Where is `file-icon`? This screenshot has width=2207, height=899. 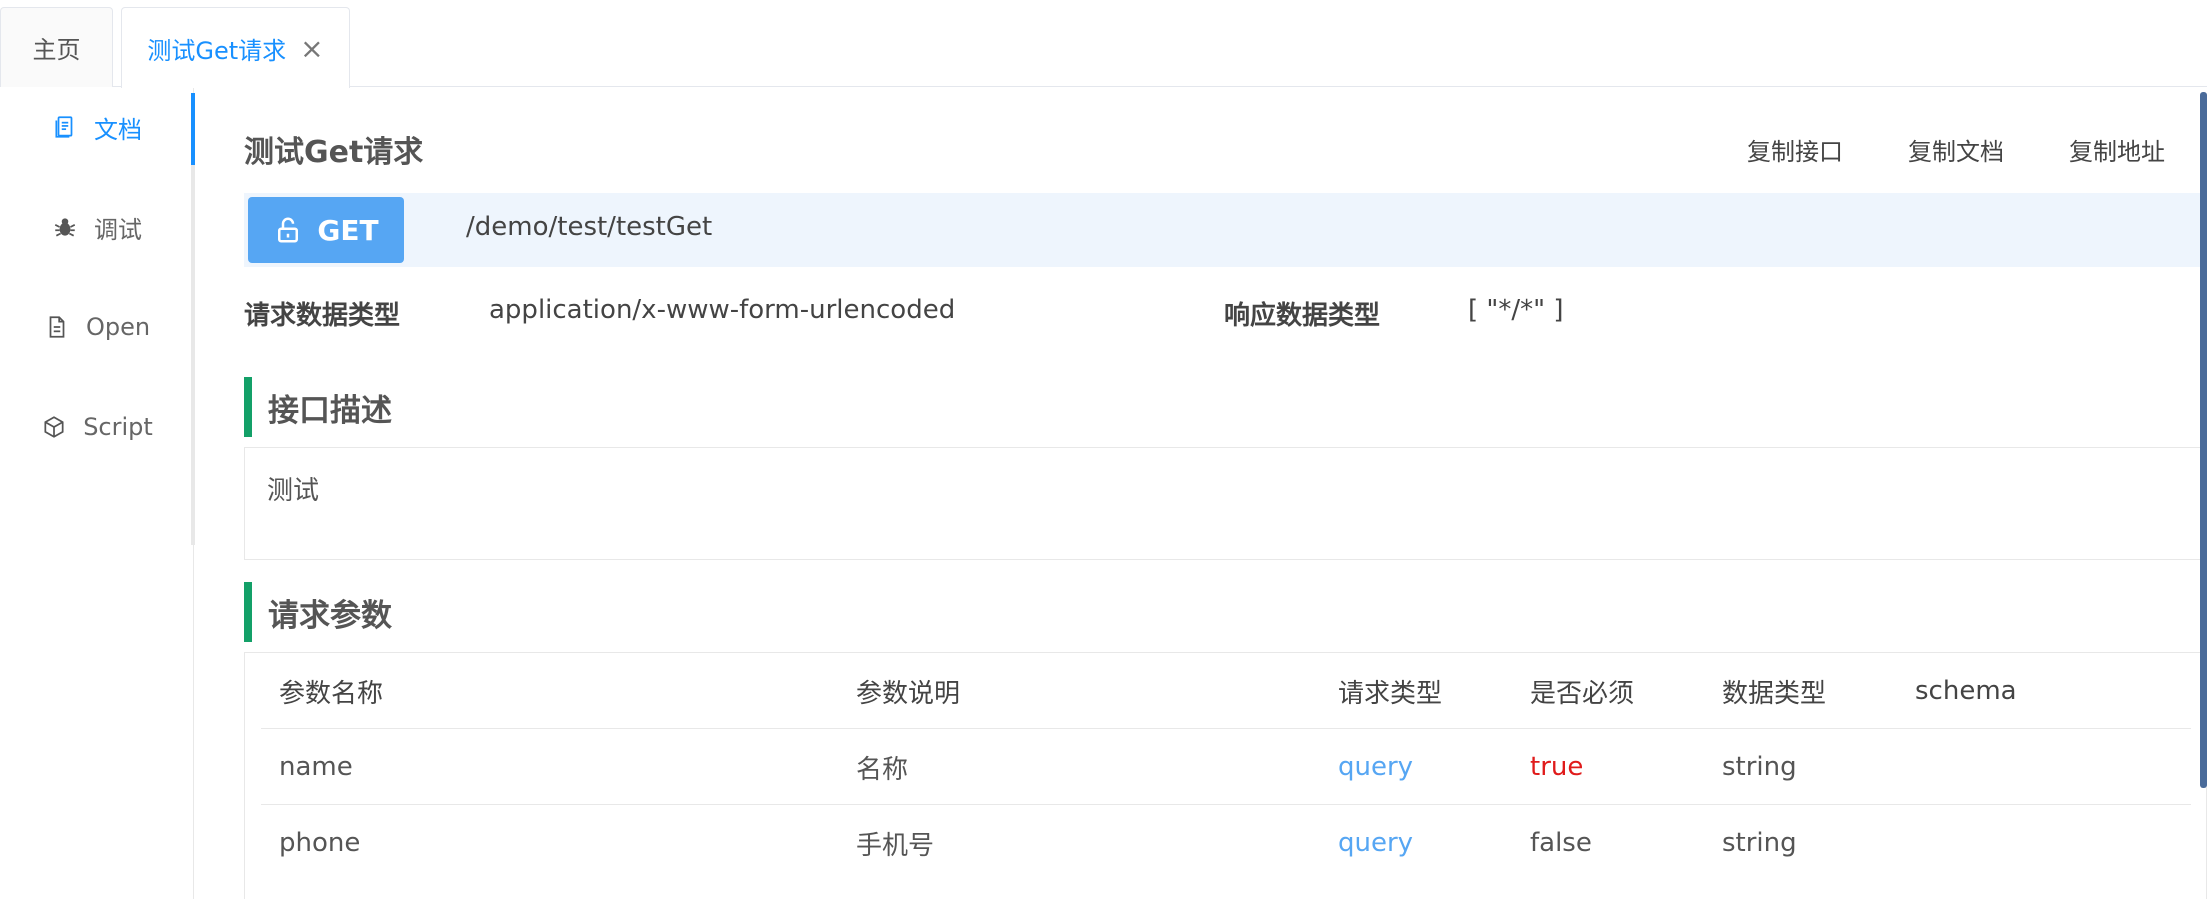 file-icon is located at coordinates (57, 327).